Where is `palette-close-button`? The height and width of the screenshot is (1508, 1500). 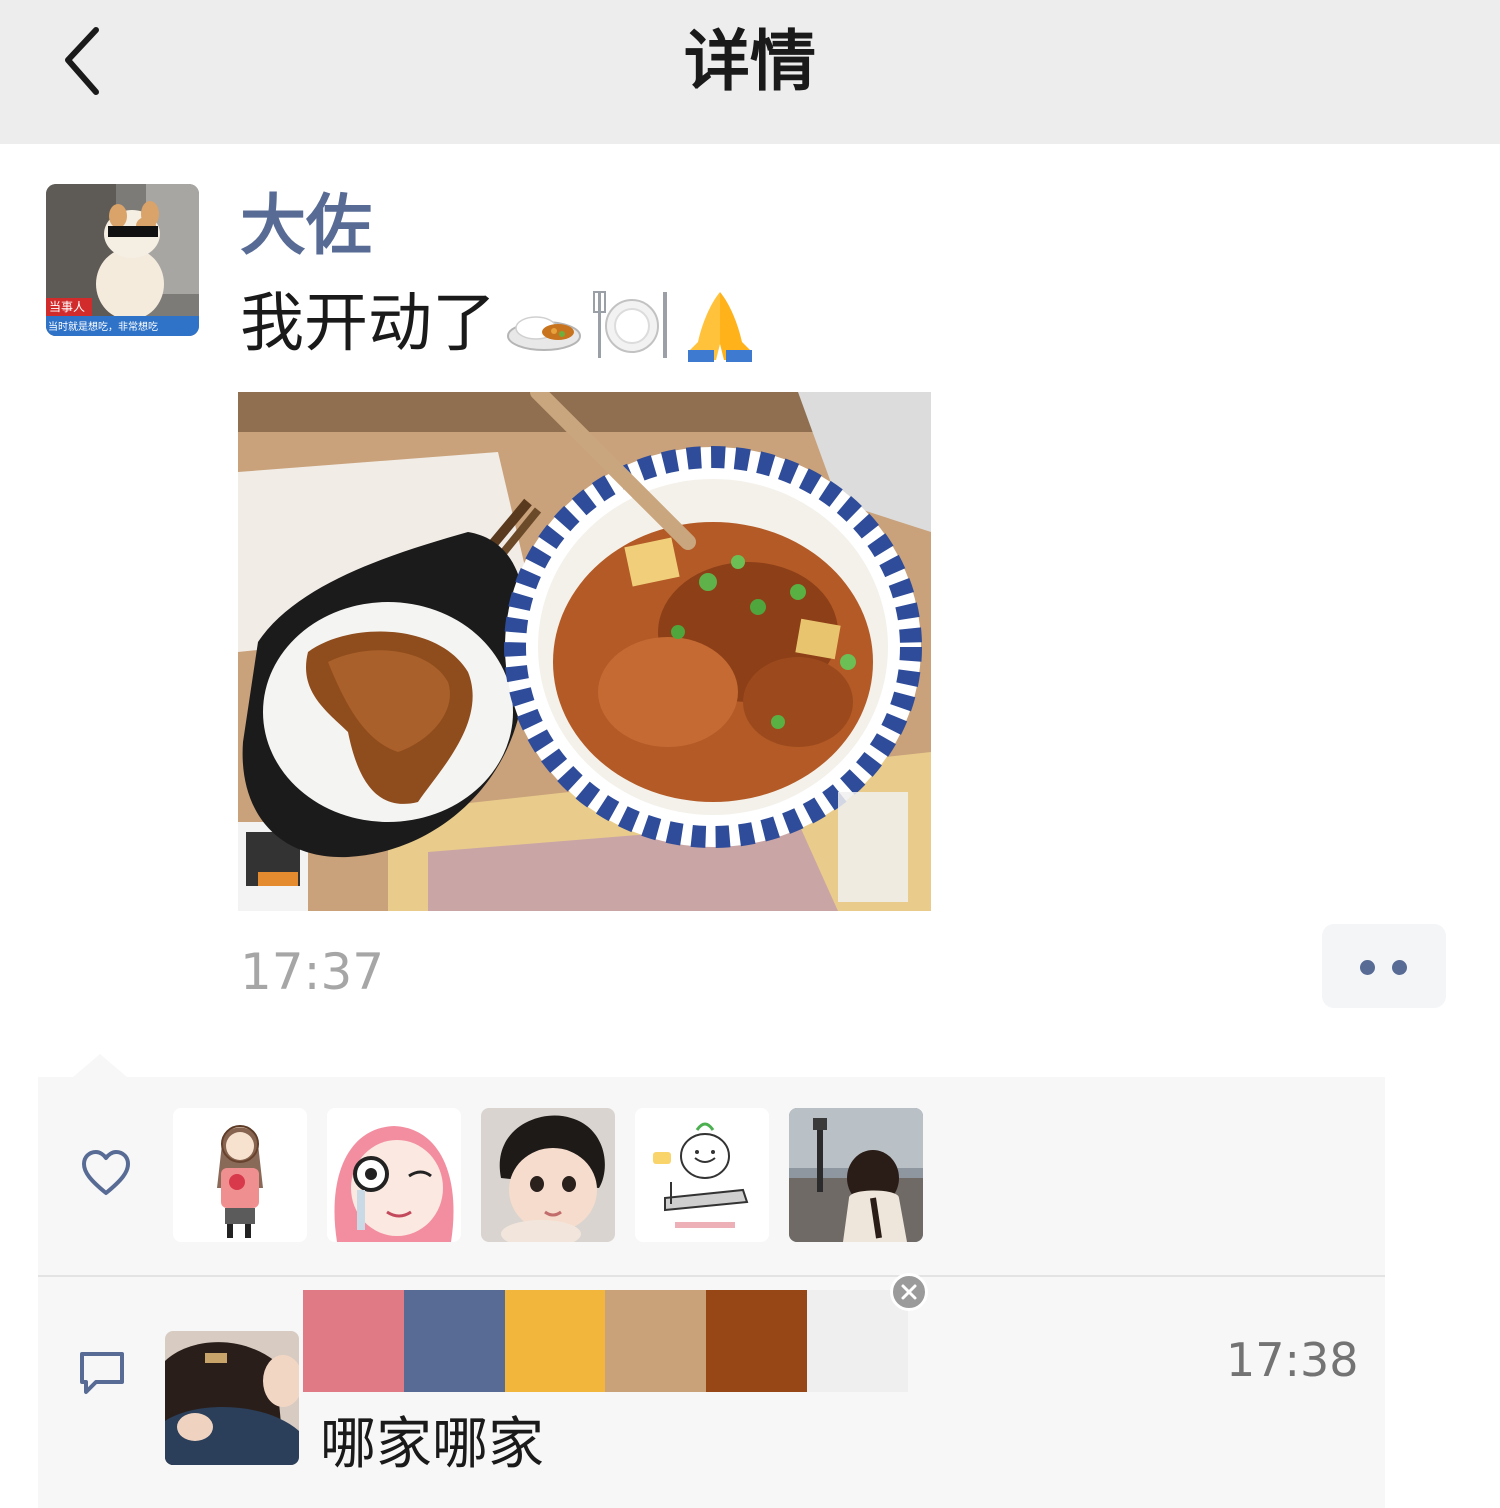
palette-close-button is located at coordinates (909, 1292).